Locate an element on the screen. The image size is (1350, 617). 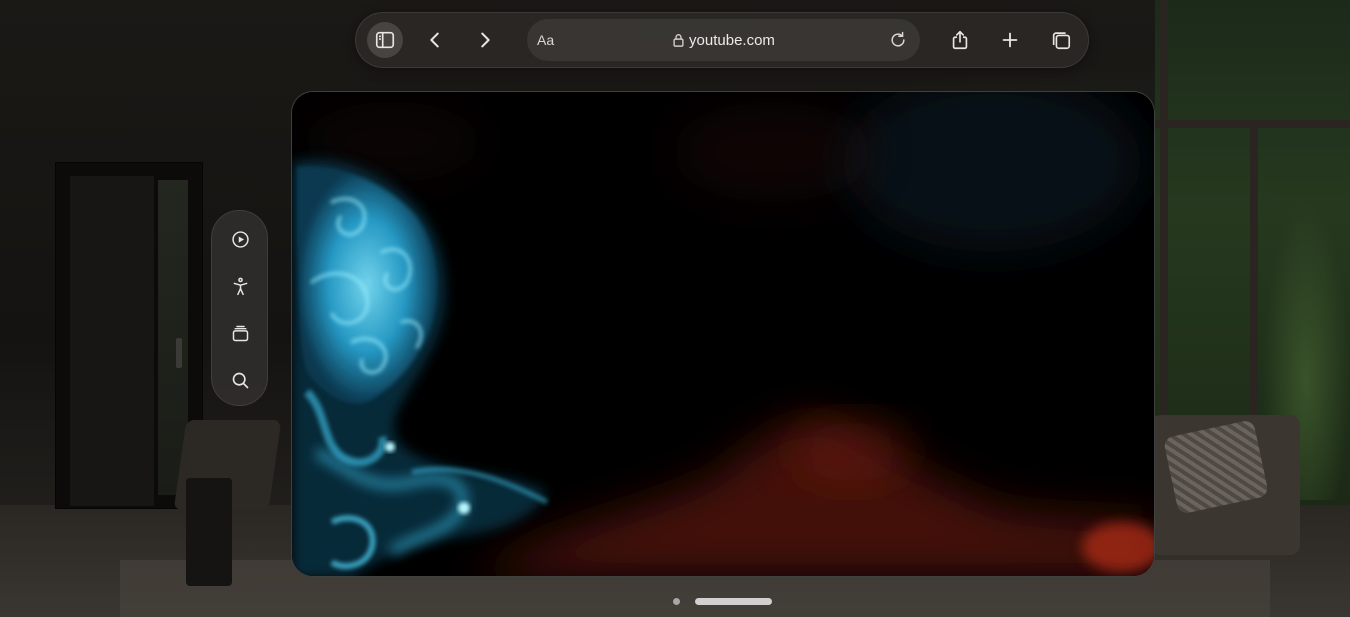
browser-toolbar: Aa youtube.com is located at coordinates (722, 40).